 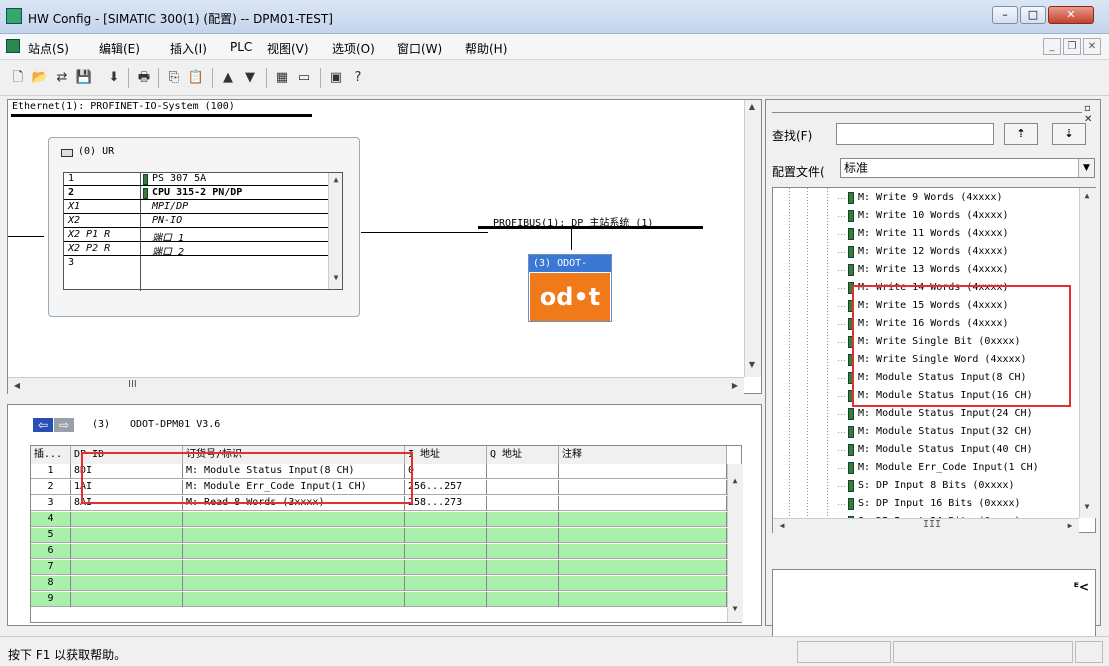 I want to click on rack-row: X2 P2 R 端口 2, so click(x=196, y=250).